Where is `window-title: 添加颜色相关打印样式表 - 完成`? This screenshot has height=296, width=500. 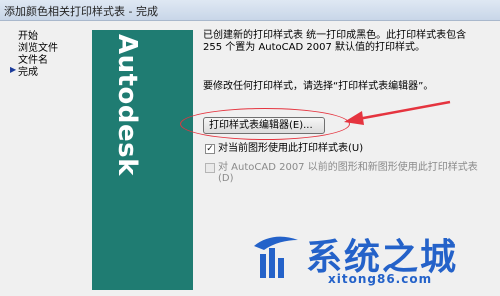 window-title: 添加颜色相关打印样式表 - 完成 is located at coordinates (81, 11).